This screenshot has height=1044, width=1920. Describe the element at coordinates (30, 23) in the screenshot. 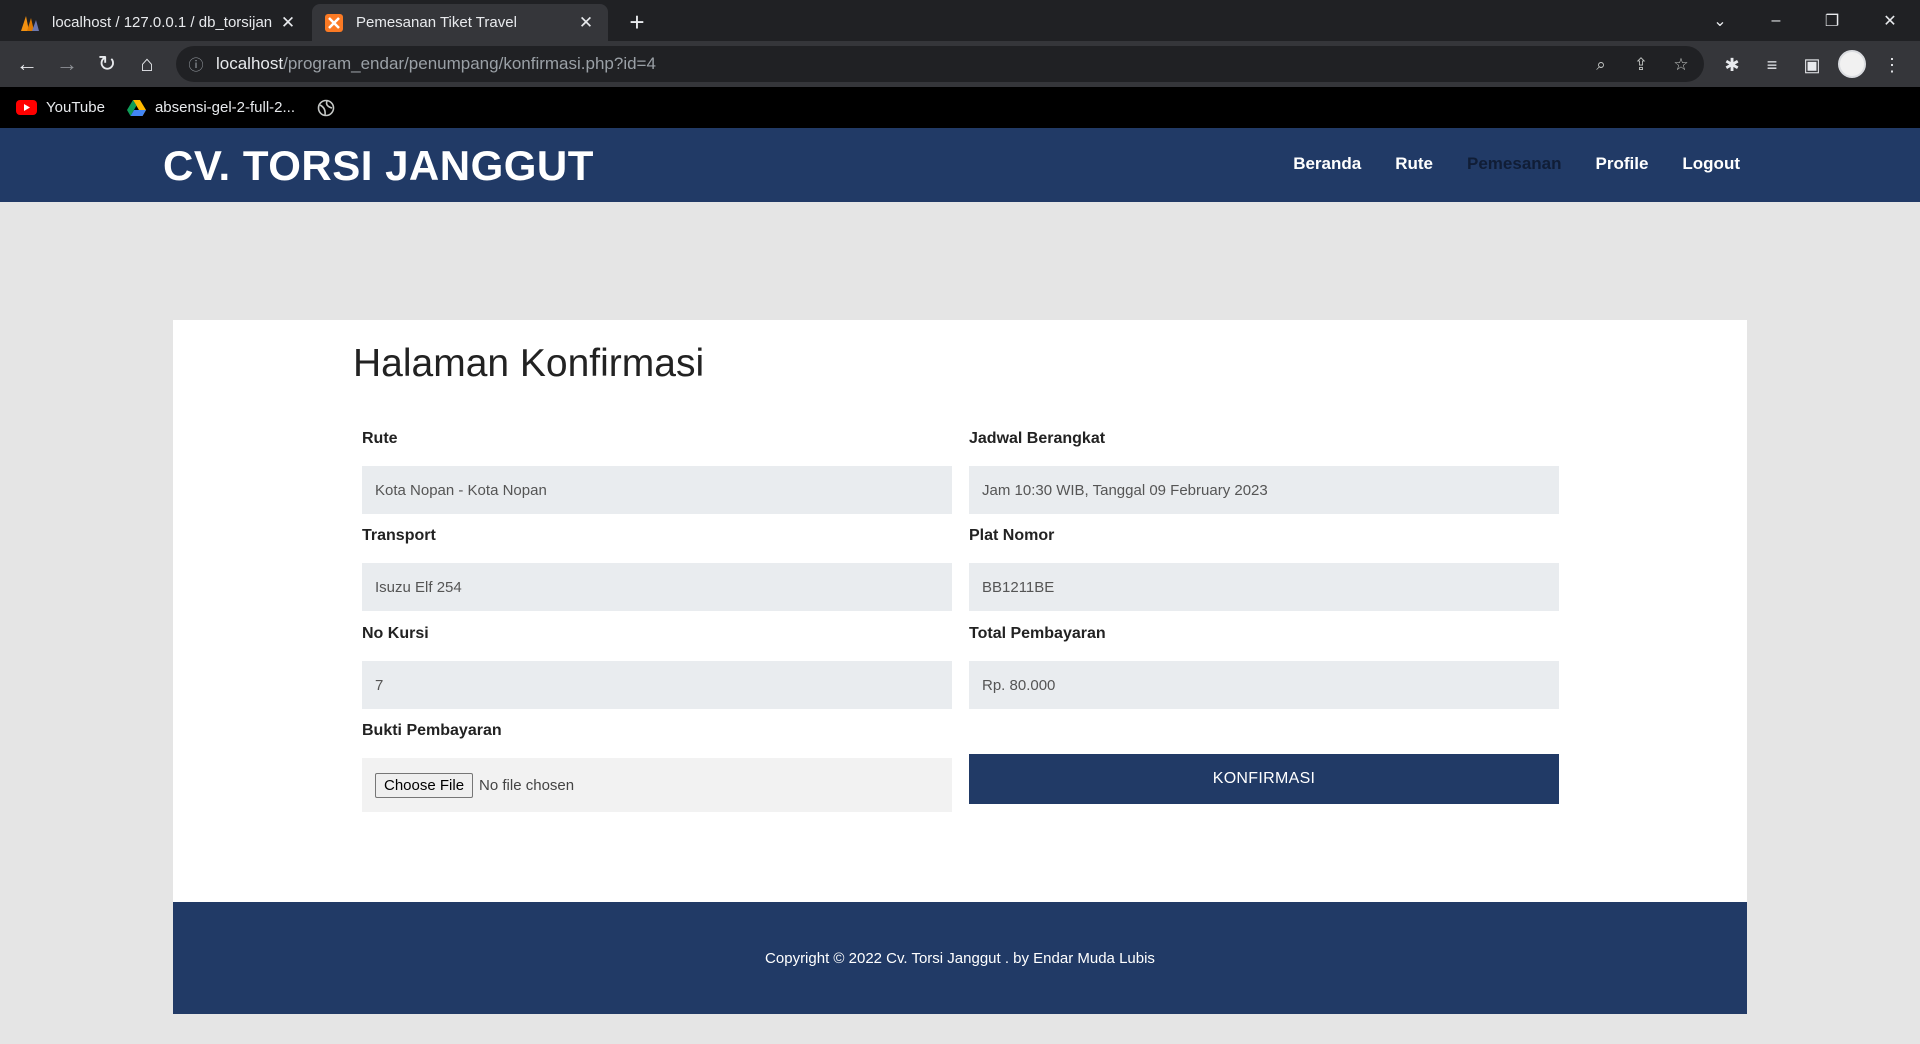

I see `phpmyadmin-icon` at that location.